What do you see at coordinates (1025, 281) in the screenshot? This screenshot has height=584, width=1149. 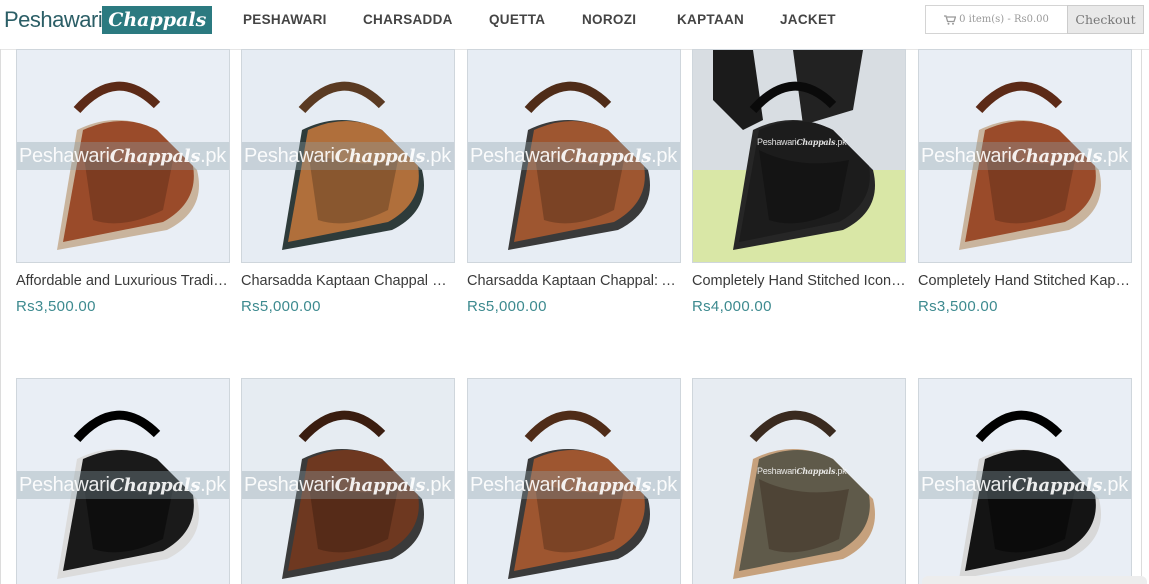 I see `product-title: Completely Hand Stitched Kaptaan Chappal` at bounding box center [1025, 281].